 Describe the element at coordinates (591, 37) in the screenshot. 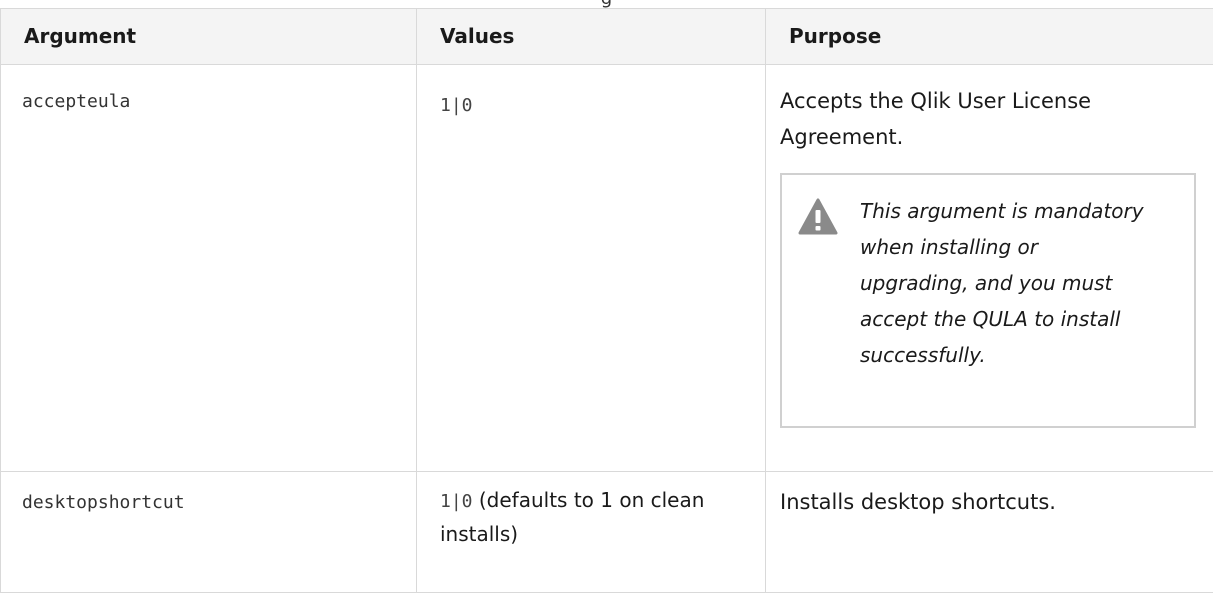

I see `header-values: Values` at that location.